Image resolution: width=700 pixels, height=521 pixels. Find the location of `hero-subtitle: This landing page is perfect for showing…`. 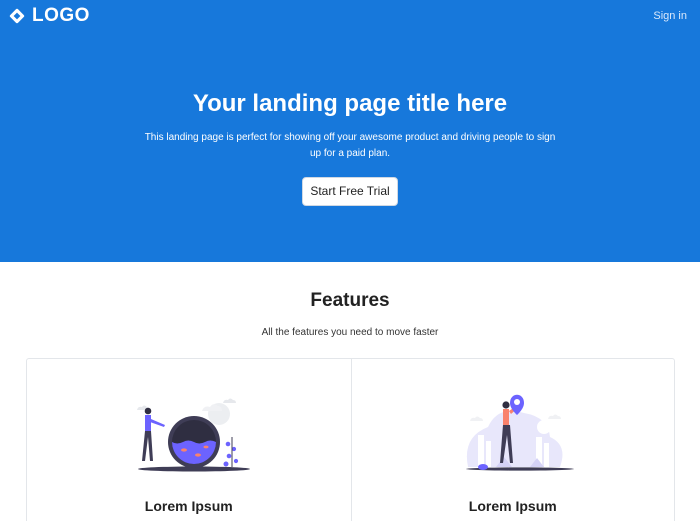

hero-subtitle: This landing page is perfect for showing… is located at coordinates (350, 145).